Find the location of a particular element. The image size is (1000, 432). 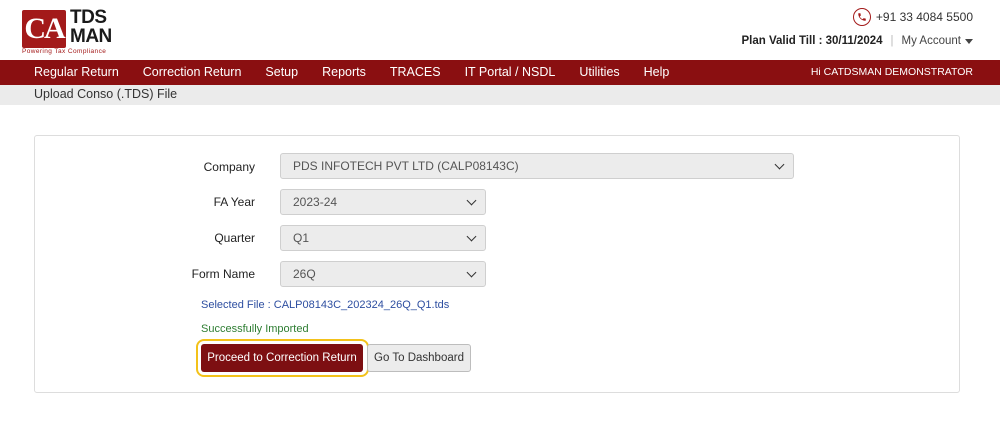

company-select: PDS INFOTECH PVT LTD (CALP08143C) is located at coordinates (537, 166).